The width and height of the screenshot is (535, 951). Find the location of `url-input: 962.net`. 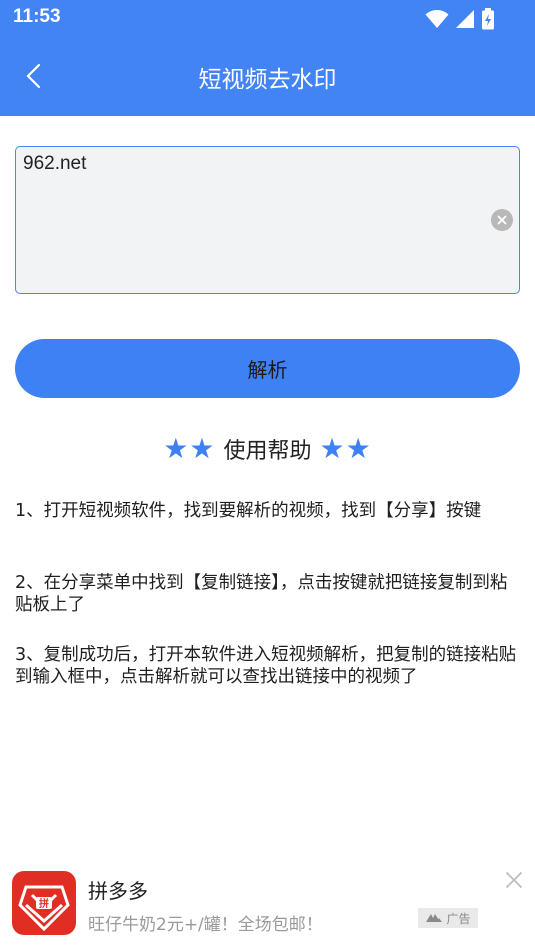

url-input: 962.net is located at coordinates (267, 220).